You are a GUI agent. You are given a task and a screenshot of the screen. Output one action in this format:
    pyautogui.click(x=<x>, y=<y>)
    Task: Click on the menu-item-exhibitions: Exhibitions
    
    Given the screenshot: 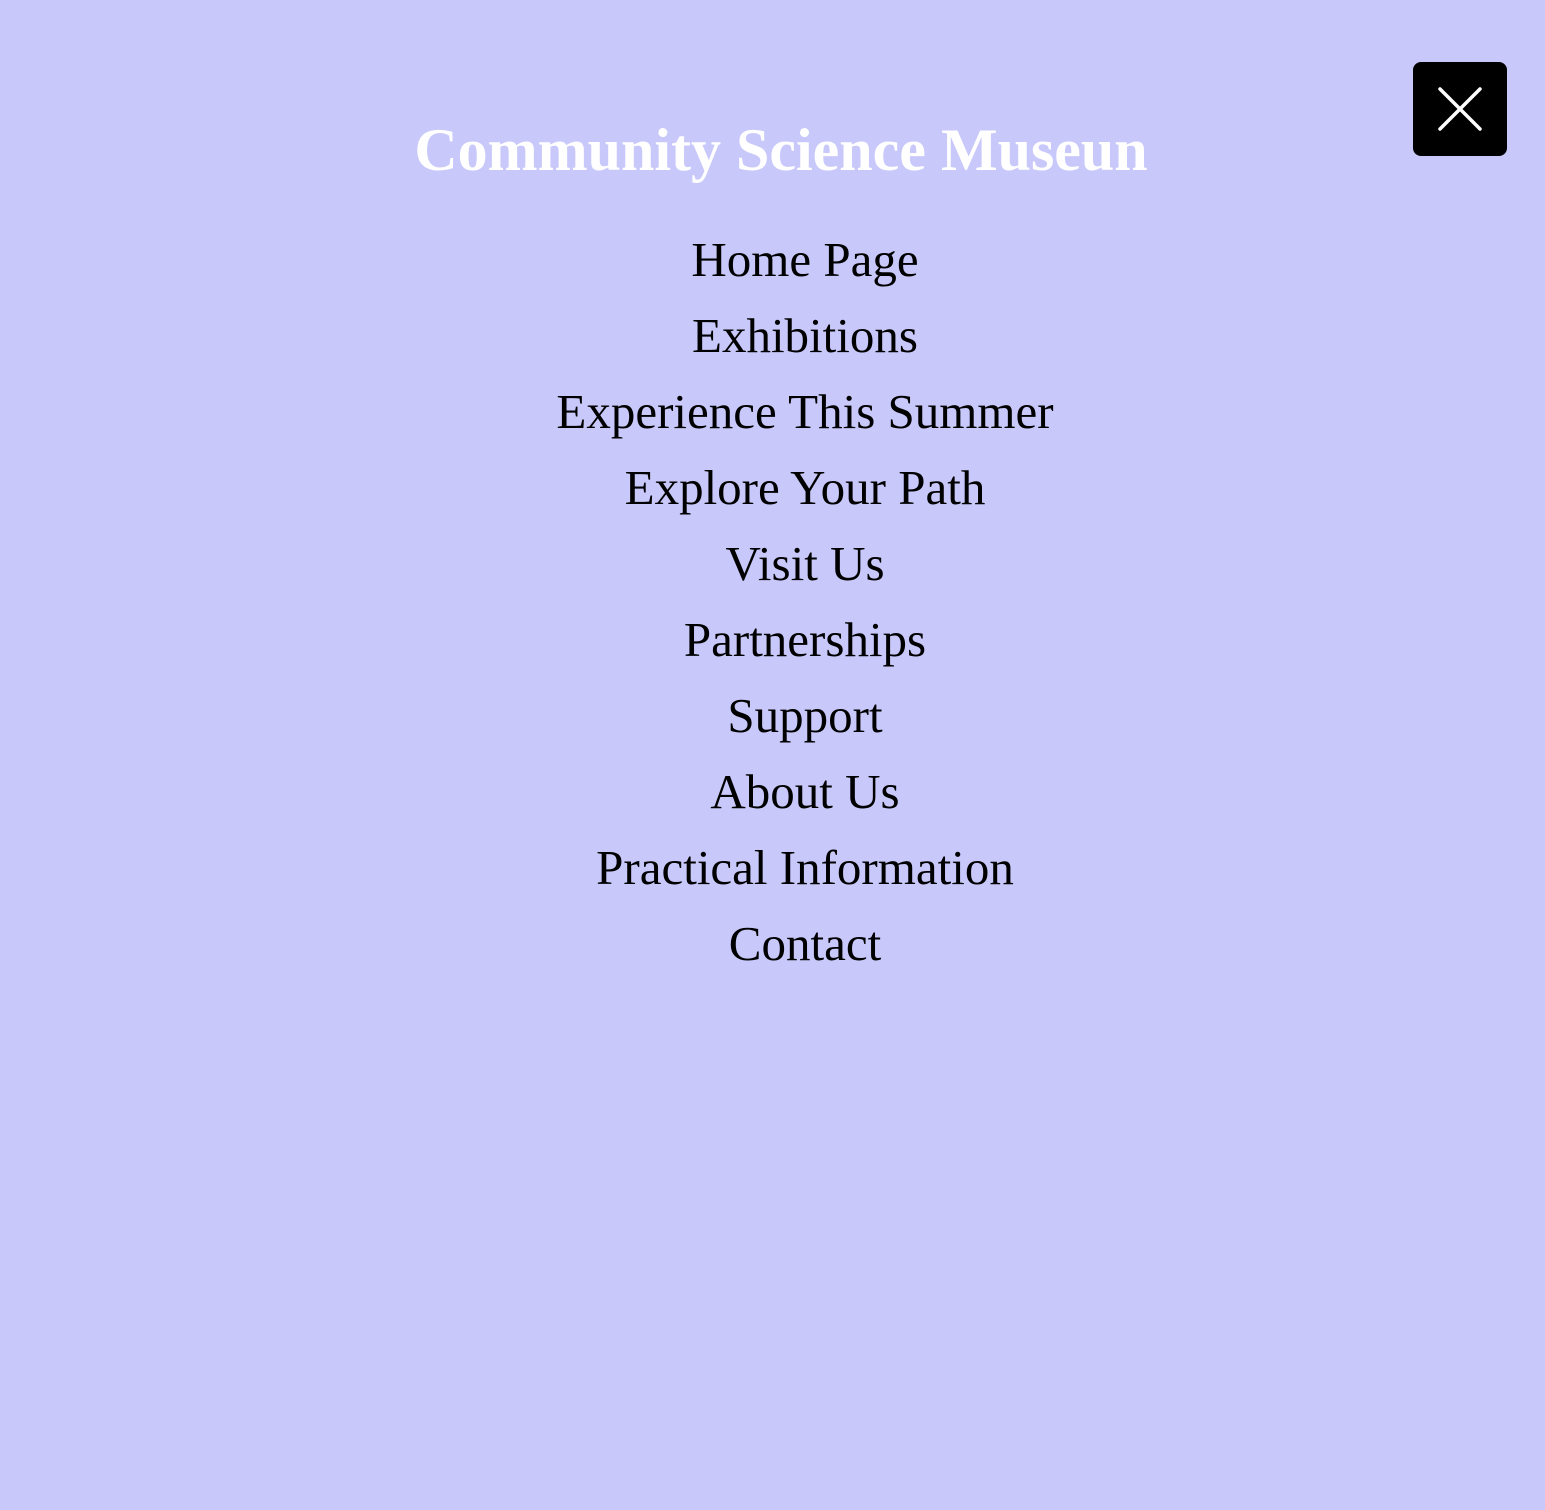 What is the action you would take?
    pyautogui.click(x=772, y=336)
    